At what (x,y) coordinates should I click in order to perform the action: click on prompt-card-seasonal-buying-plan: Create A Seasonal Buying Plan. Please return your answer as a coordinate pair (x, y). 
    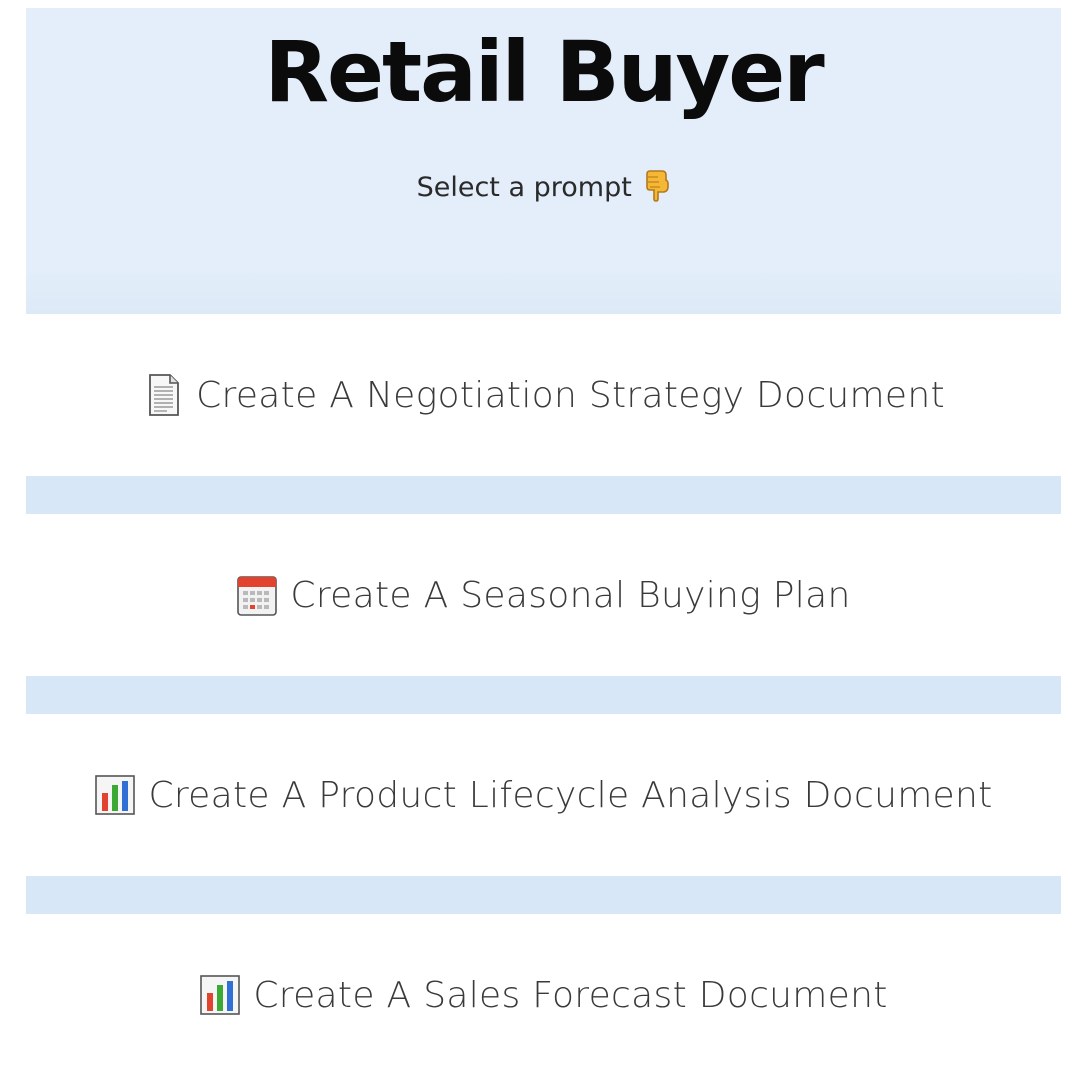
    Looking at the image, I should click on (543, 595).